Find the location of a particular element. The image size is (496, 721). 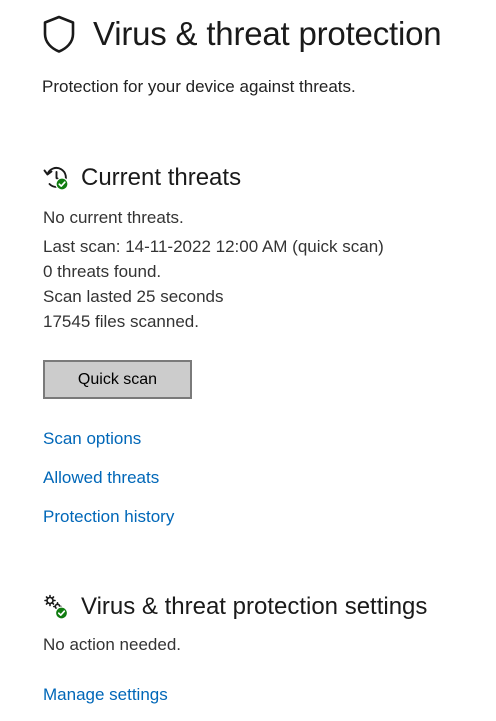

page-header: Virus & threat protection is located at coordinates (241, 34).